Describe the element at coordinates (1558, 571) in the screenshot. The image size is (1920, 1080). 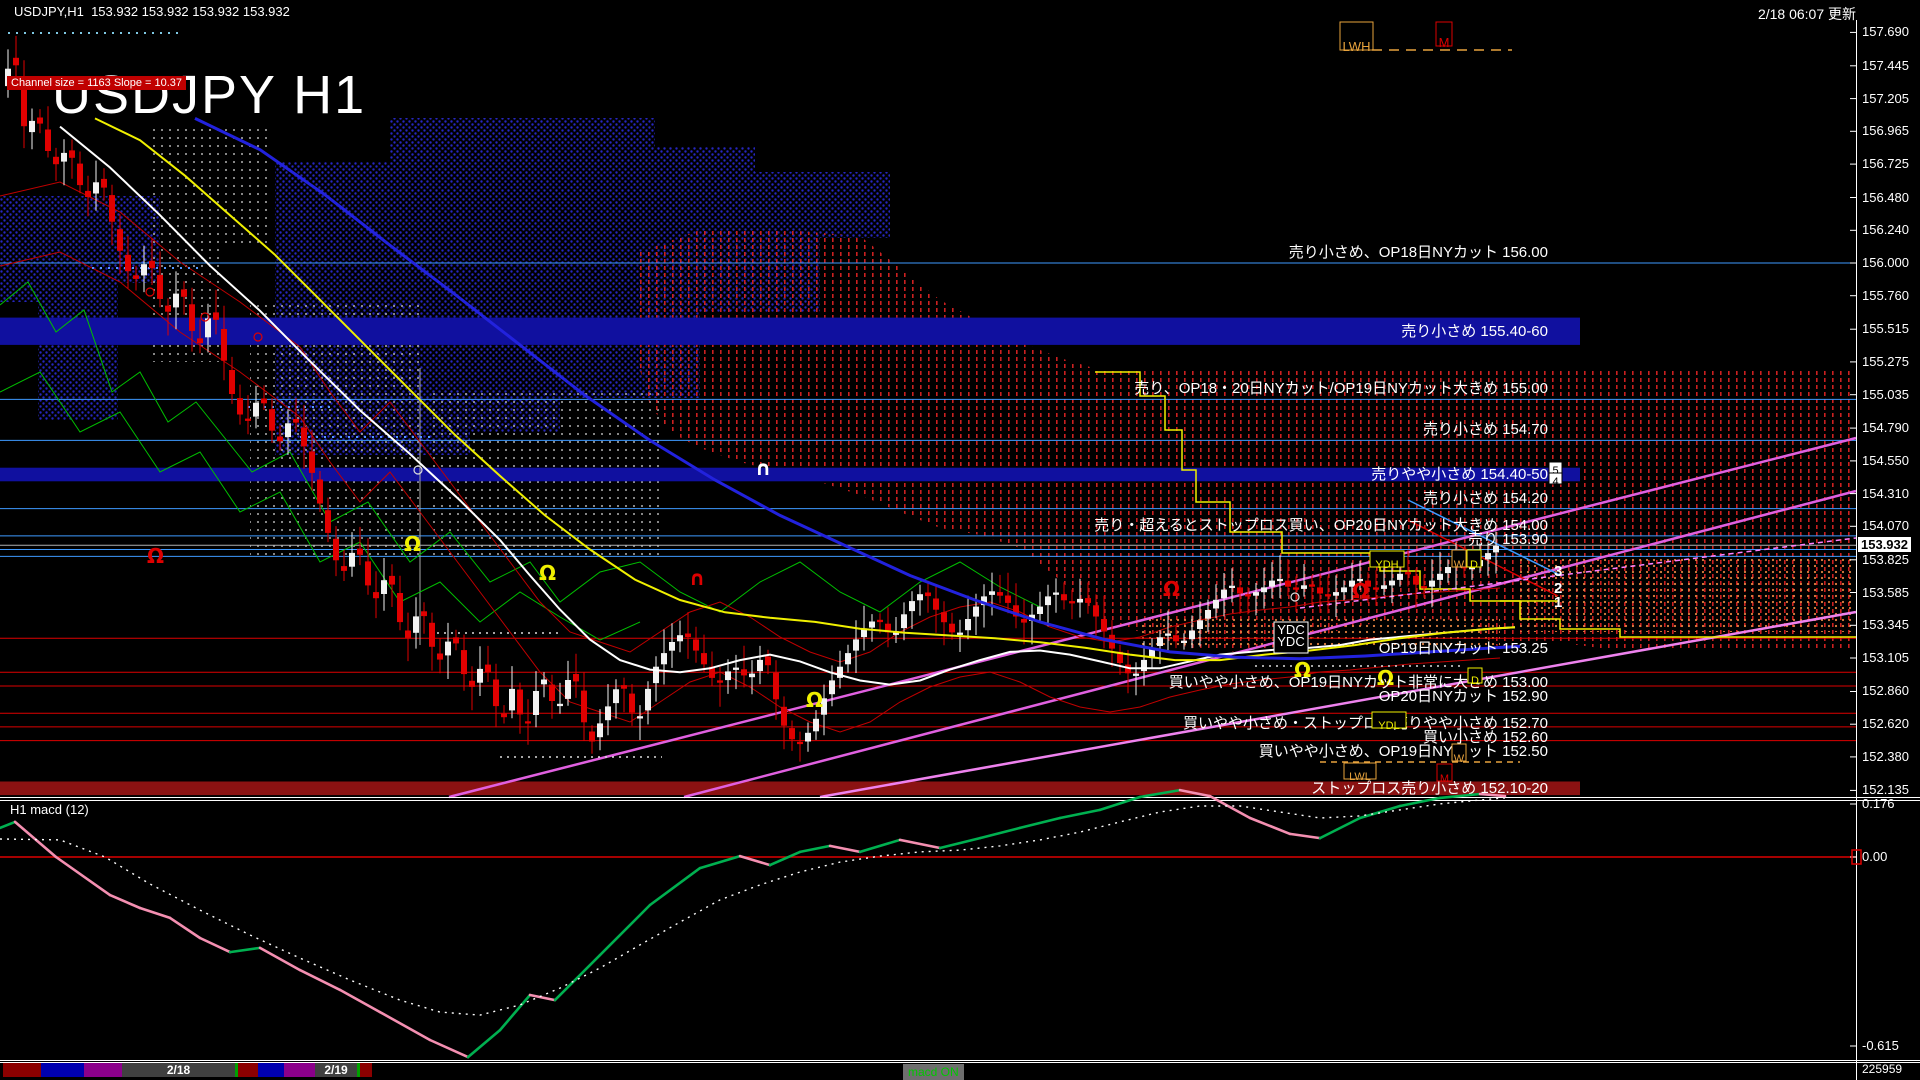
I see `pivot-number: 3` at that location.